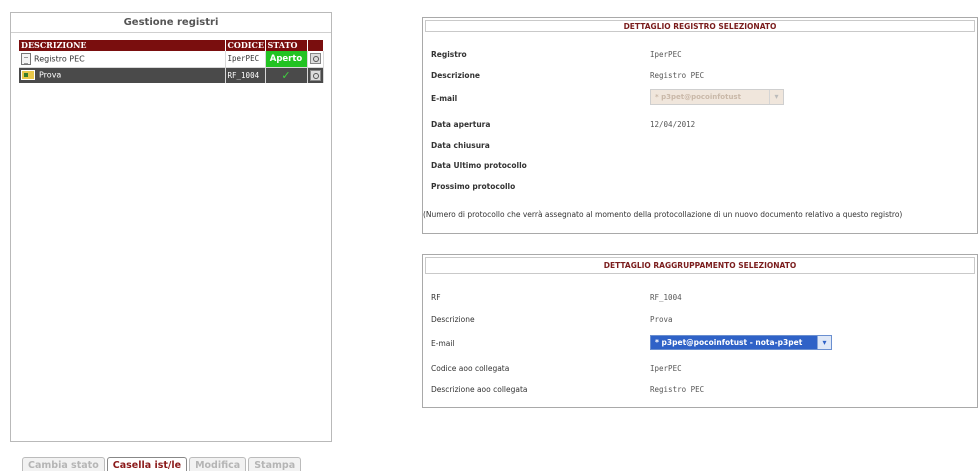 This screenshot has width=978, height=471. I want to click on label-prossimo-protocollo: Prossimo protocollo, so click(473, 186).